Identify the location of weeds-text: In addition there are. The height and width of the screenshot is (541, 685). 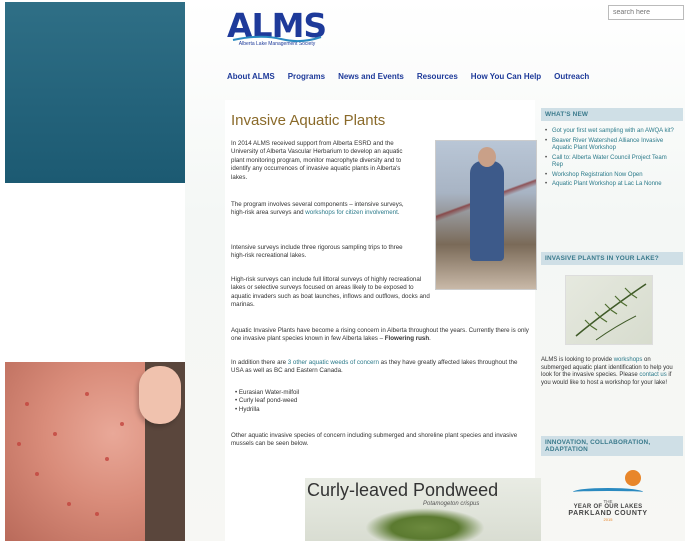
(259, 362).